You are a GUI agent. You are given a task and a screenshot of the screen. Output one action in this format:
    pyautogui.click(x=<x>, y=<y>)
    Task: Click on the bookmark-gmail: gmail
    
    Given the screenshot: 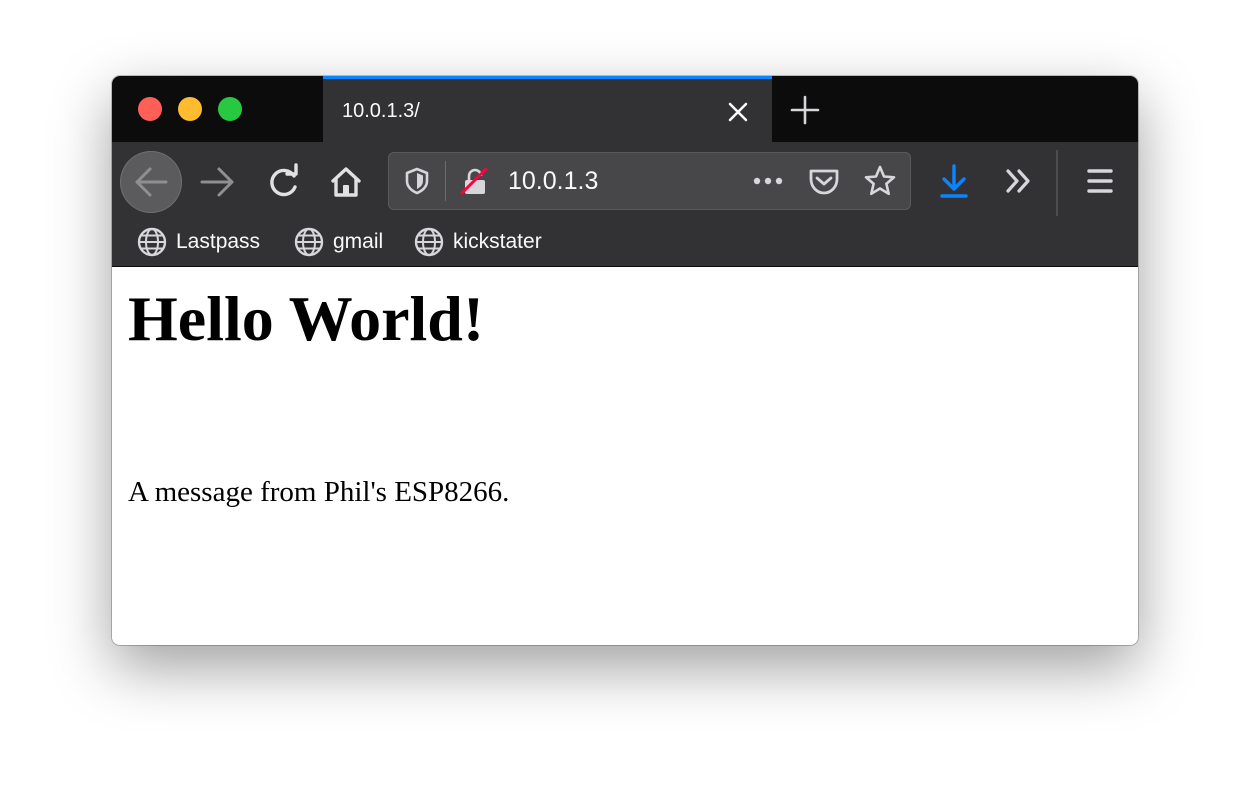 What is the action you would take?
    pyautogui.click(x=338, y=242)
    